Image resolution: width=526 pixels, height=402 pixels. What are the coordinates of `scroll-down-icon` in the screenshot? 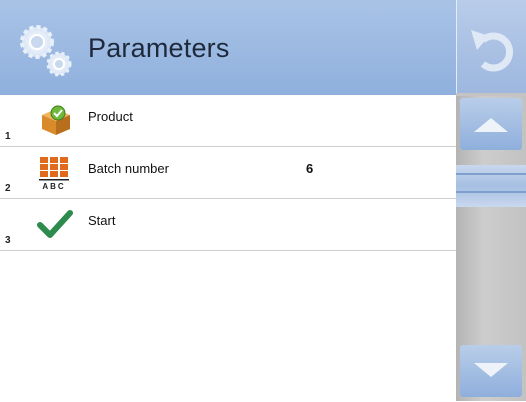 It's located at (491, 370).